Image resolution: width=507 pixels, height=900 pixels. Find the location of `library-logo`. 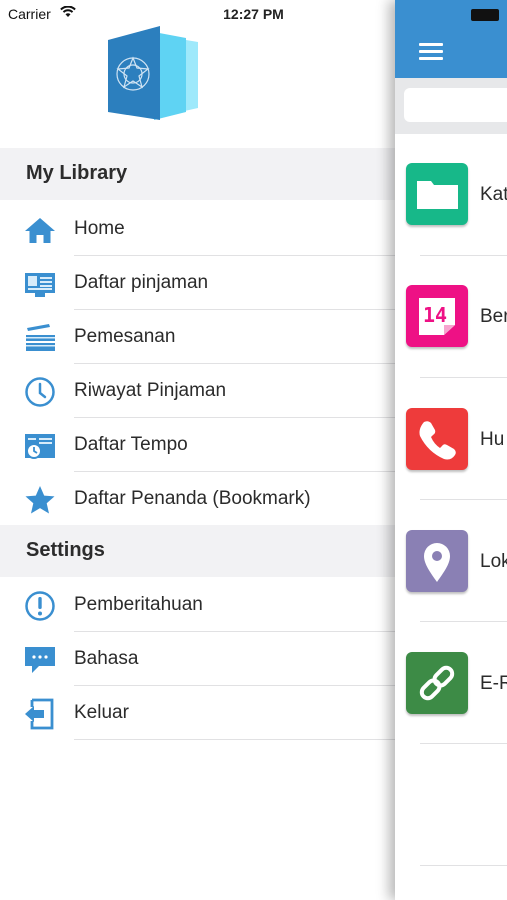

library-logo is located at coordinates (153, 73).